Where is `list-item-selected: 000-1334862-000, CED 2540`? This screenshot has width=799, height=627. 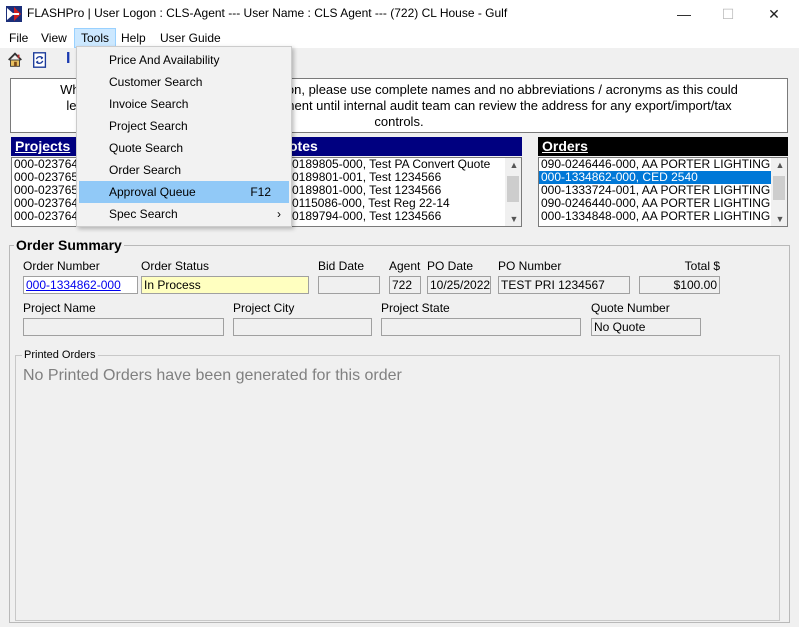 list-item-selected: 000-1334862-000, CED 2540 is located at coordinates (655, 177).